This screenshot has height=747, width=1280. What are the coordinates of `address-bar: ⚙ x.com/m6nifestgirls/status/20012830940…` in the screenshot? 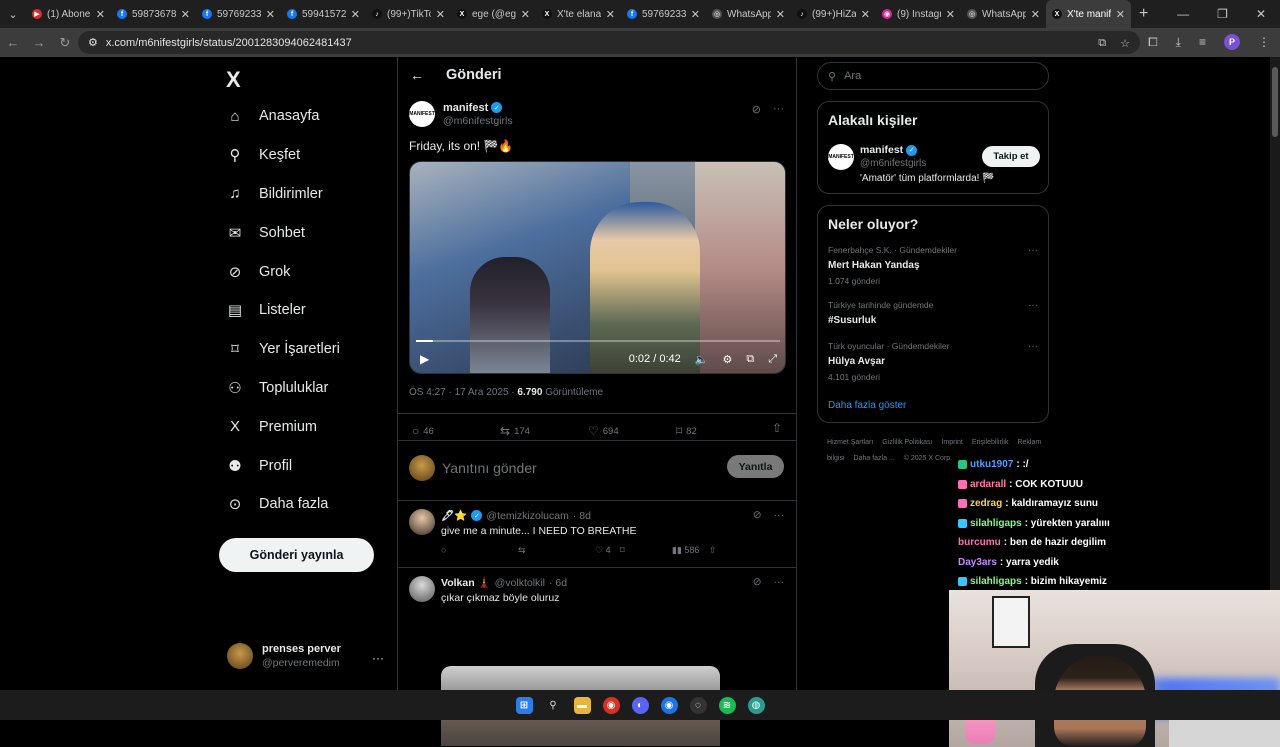 It's located at (609, 42).